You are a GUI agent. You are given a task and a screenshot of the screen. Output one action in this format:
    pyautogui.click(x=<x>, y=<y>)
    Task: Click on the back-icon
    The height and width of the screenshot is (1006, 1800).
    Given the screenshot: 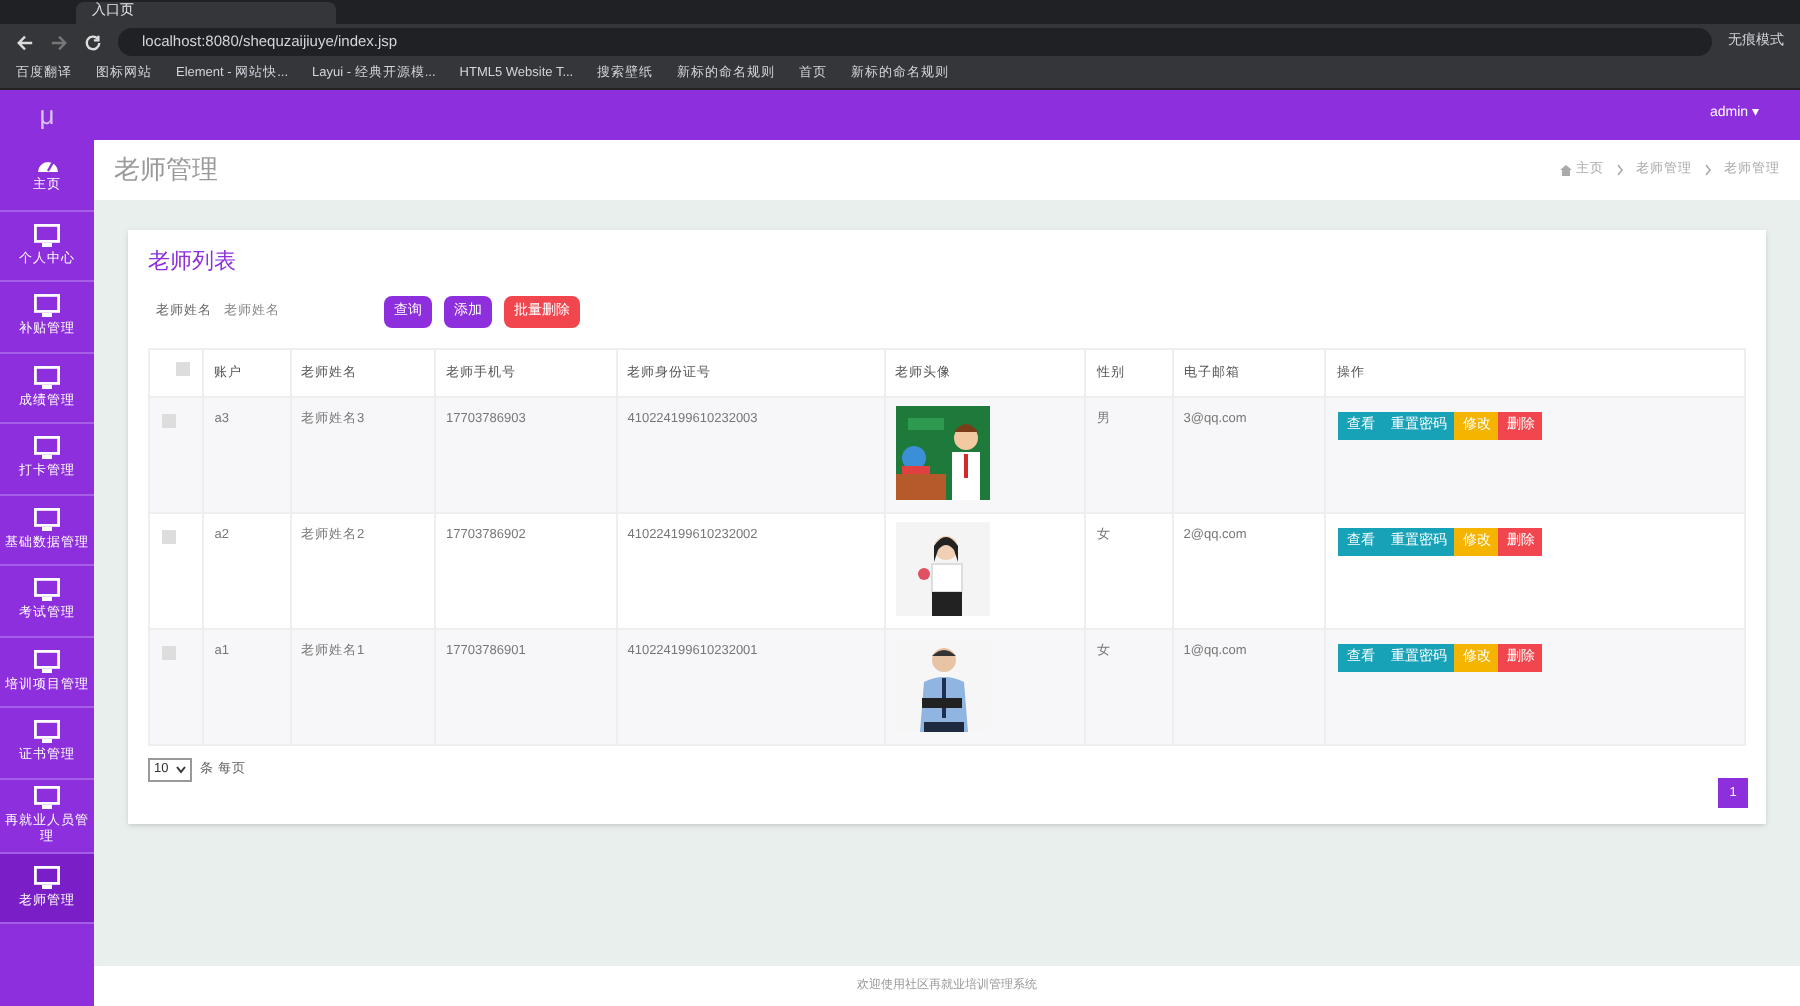 What is the action you would take?
    pyautogui.click(x=25, y=42)
    